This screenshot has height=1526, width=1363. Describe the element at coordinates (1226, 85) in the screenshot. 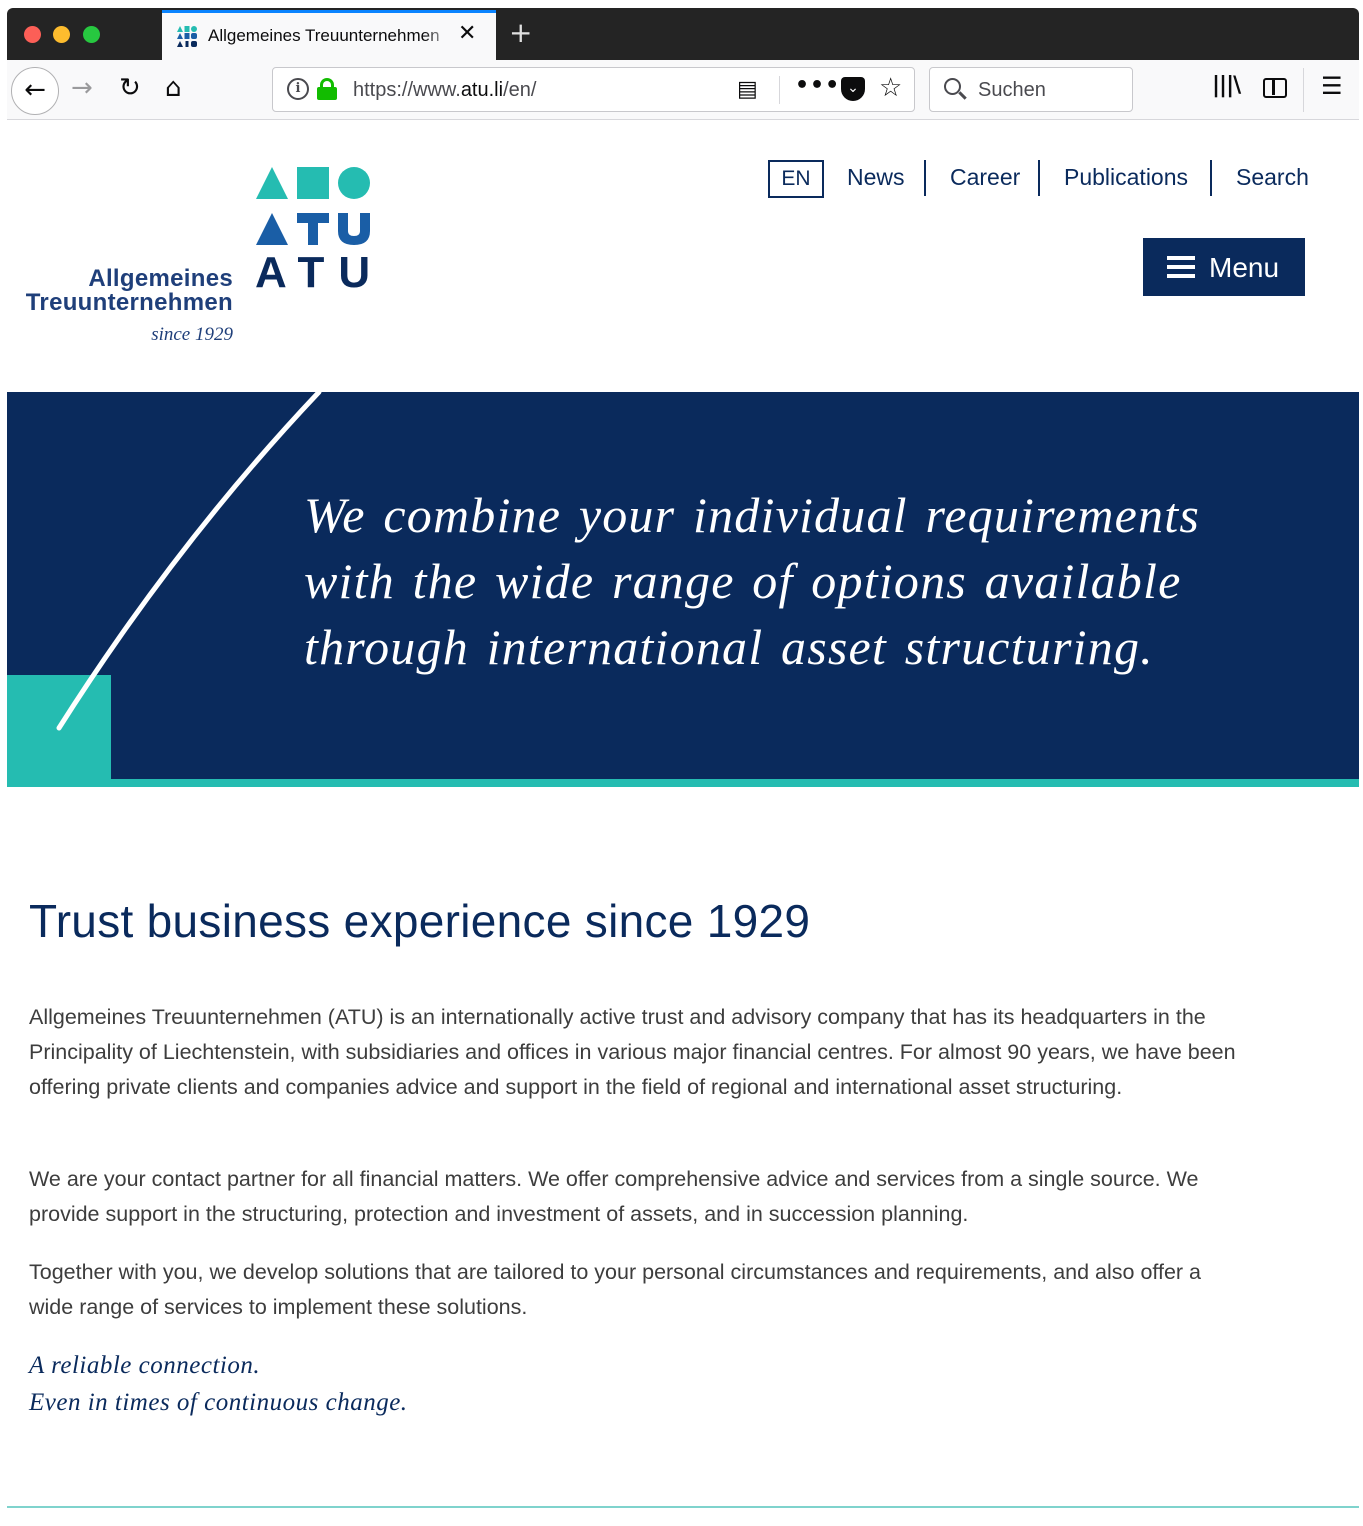

I see `library-icon: |||\` at that location.